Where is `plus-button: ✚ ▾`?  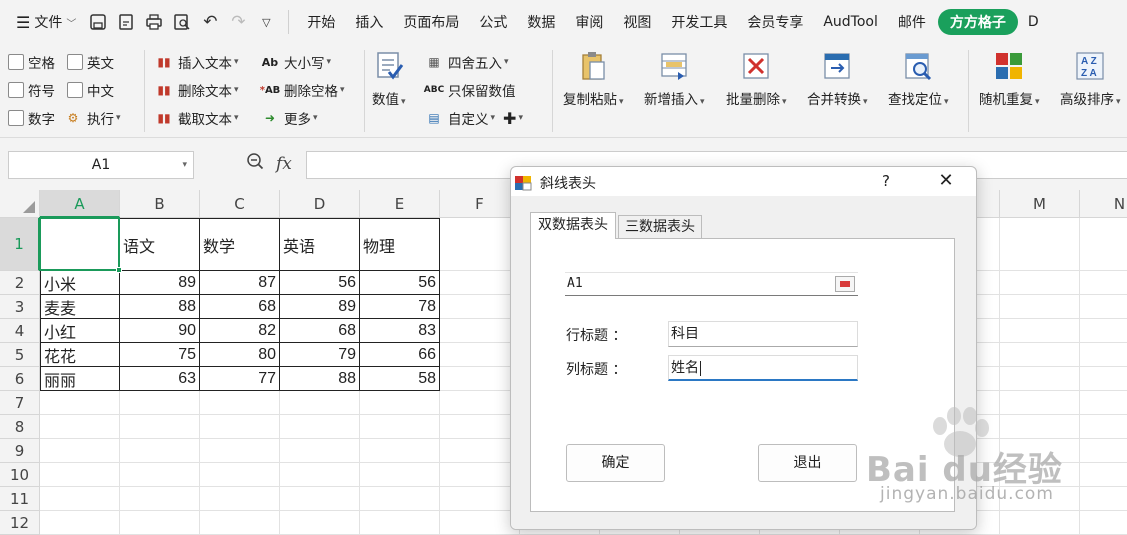
plus-button: ✚ ▾ is located at coordinates (513, 118).